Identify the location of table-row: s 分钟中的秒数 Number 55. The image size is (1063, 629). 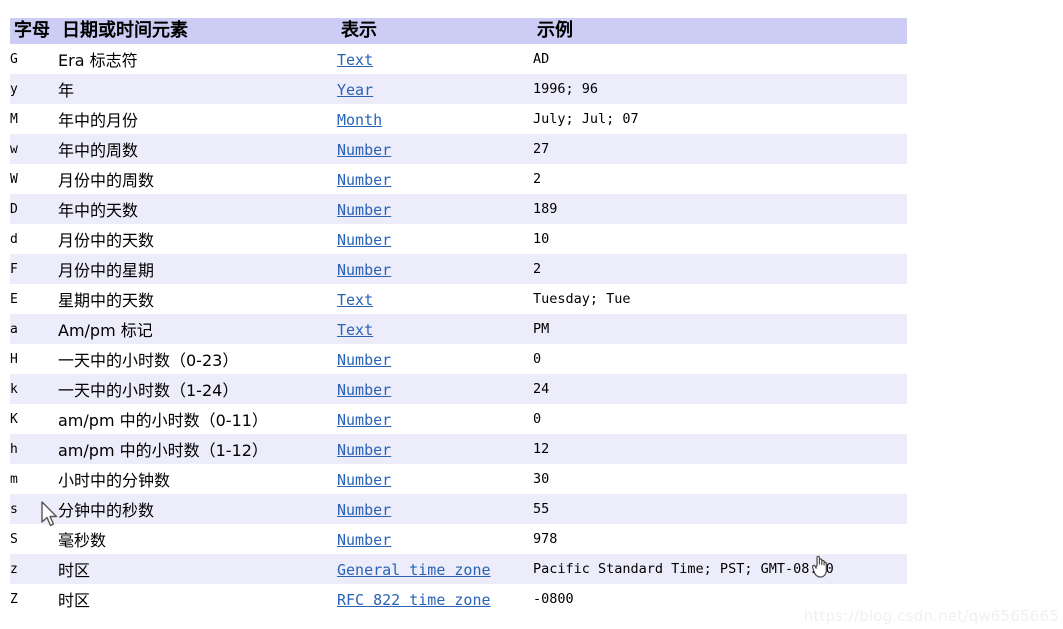
(458, 509).